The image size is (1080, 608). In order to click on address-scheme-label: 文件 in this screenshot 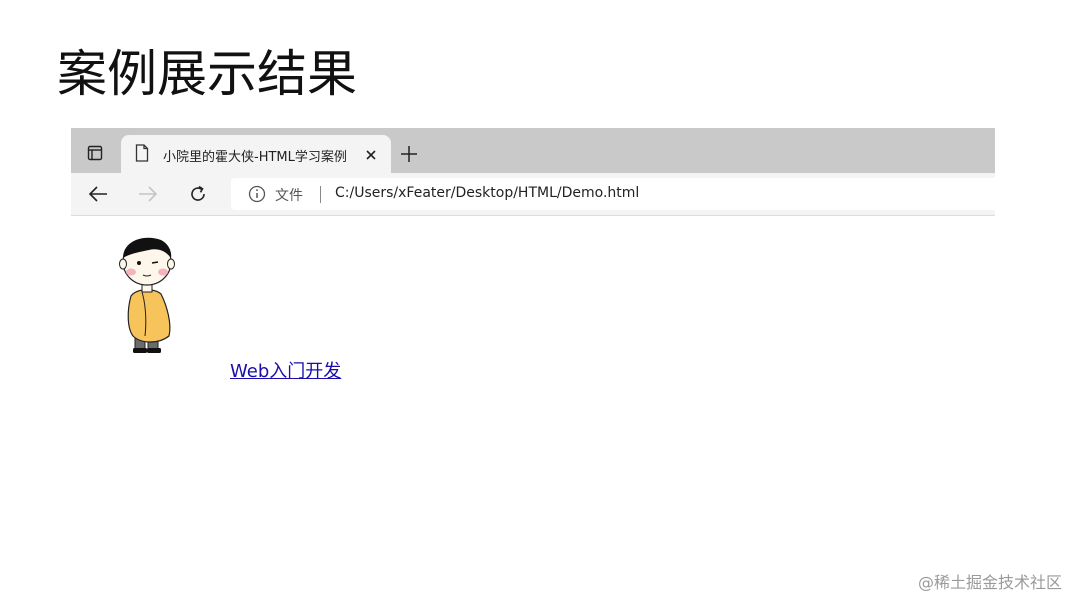, I will do `click(289, 196)`.